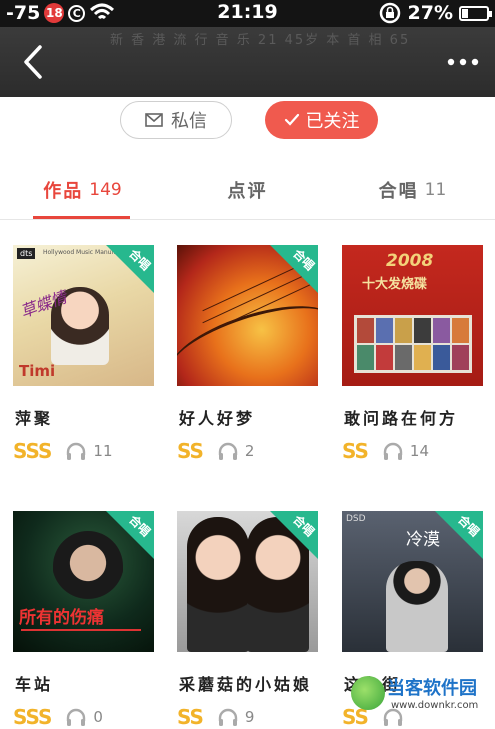 The height and width of the screenshot is (729, 495). Describe the element at coordinates (98, 717) in the screenshot. I see `play-count: 0` at that location.